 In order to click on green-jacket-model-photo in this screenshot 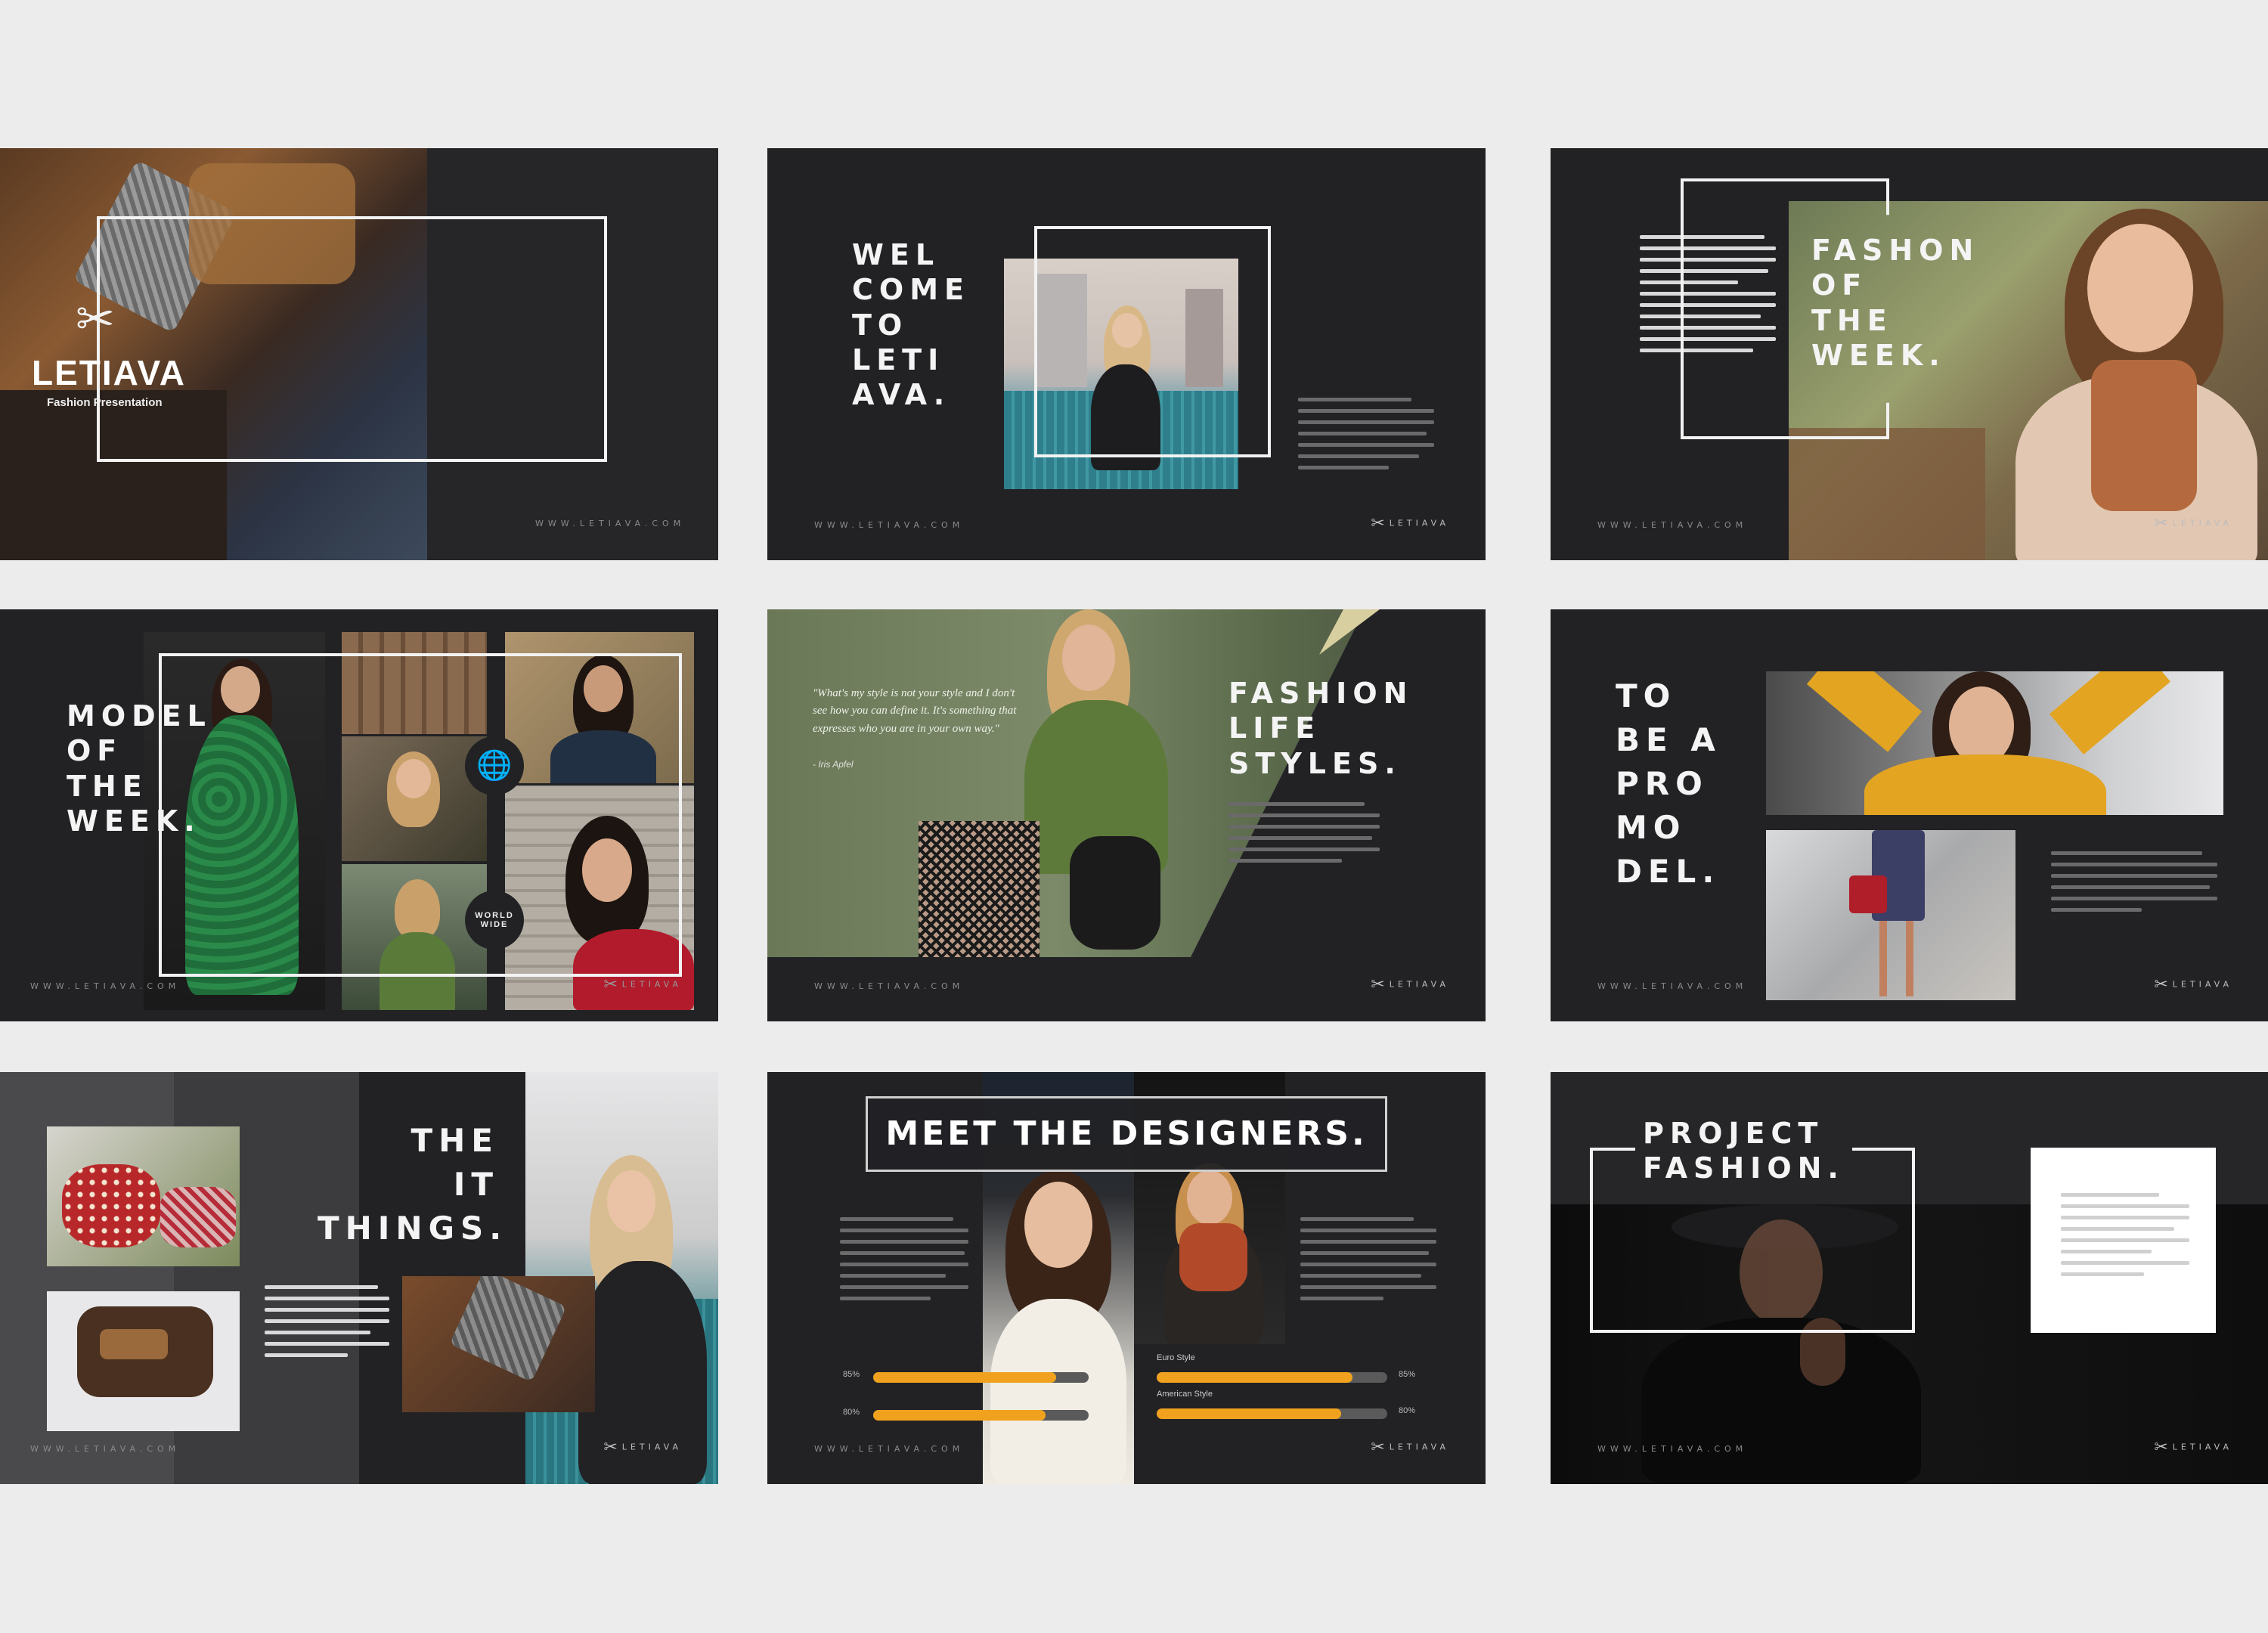, I will do `click(1066, 783)`.